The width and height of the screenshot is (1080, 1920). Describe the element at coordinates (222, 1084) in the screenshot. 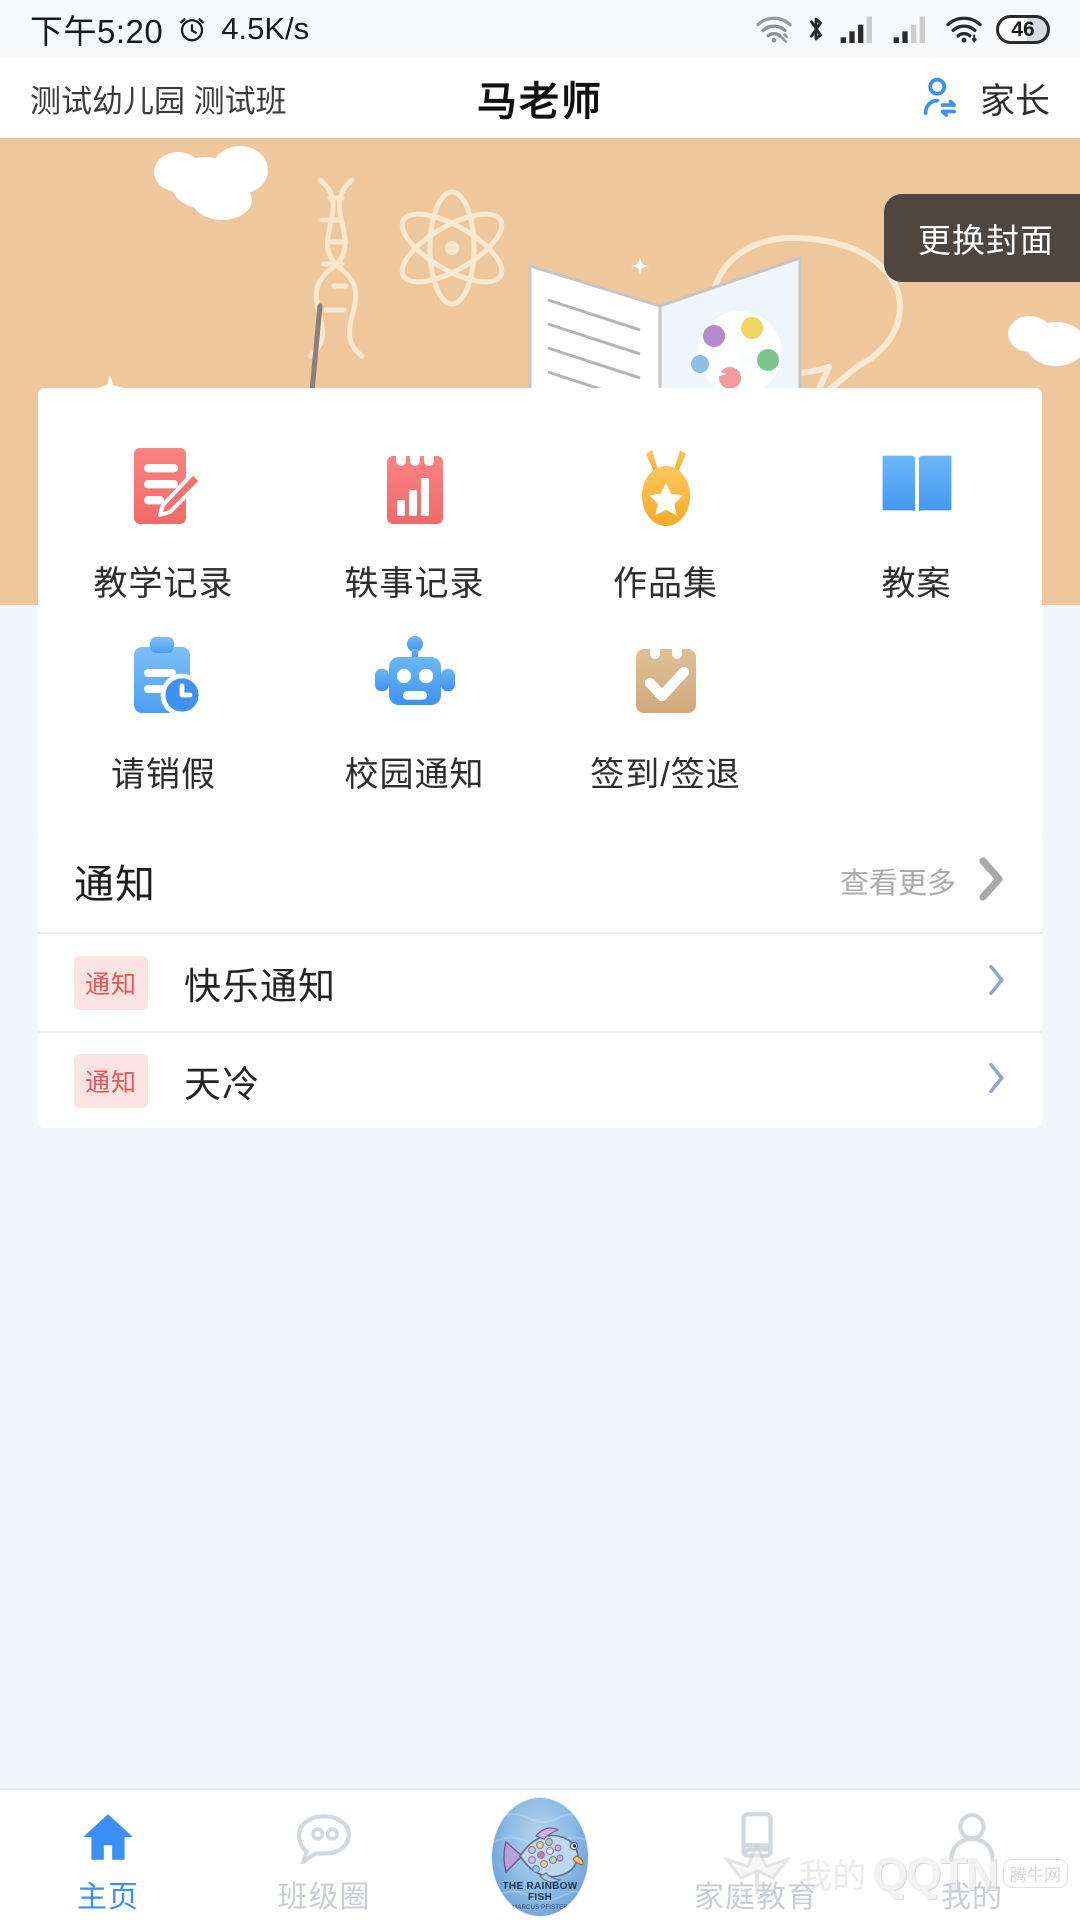

I see `notice-title: 天冷` at that location.